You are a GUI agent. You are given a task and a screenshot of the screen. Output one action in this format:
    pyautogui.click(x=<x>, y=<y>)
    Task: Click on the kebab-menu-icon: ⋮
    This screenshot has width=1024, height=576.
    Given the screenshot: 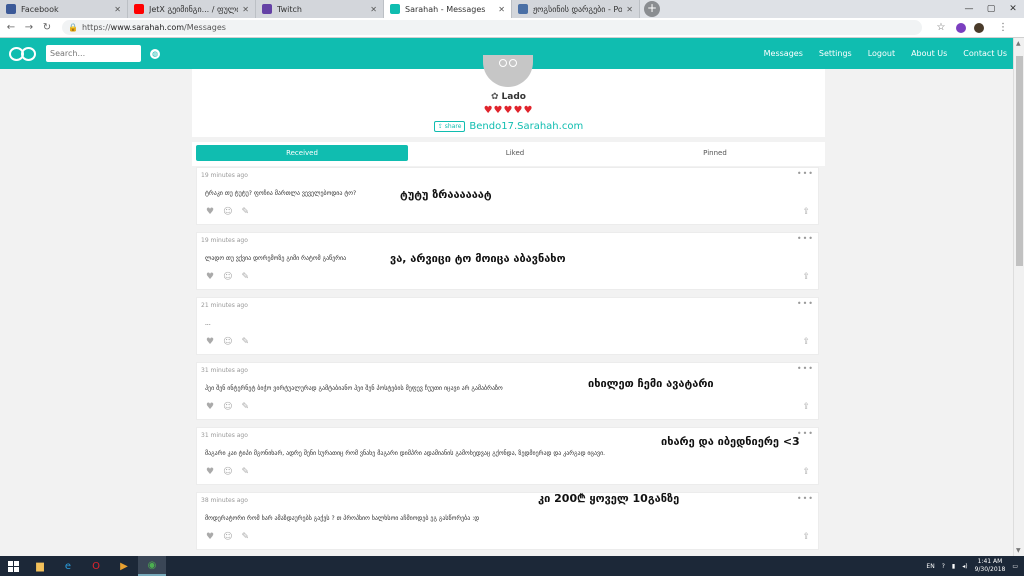 What is the action you would take?
    pyautogui.click(x=1003, y=27)
    